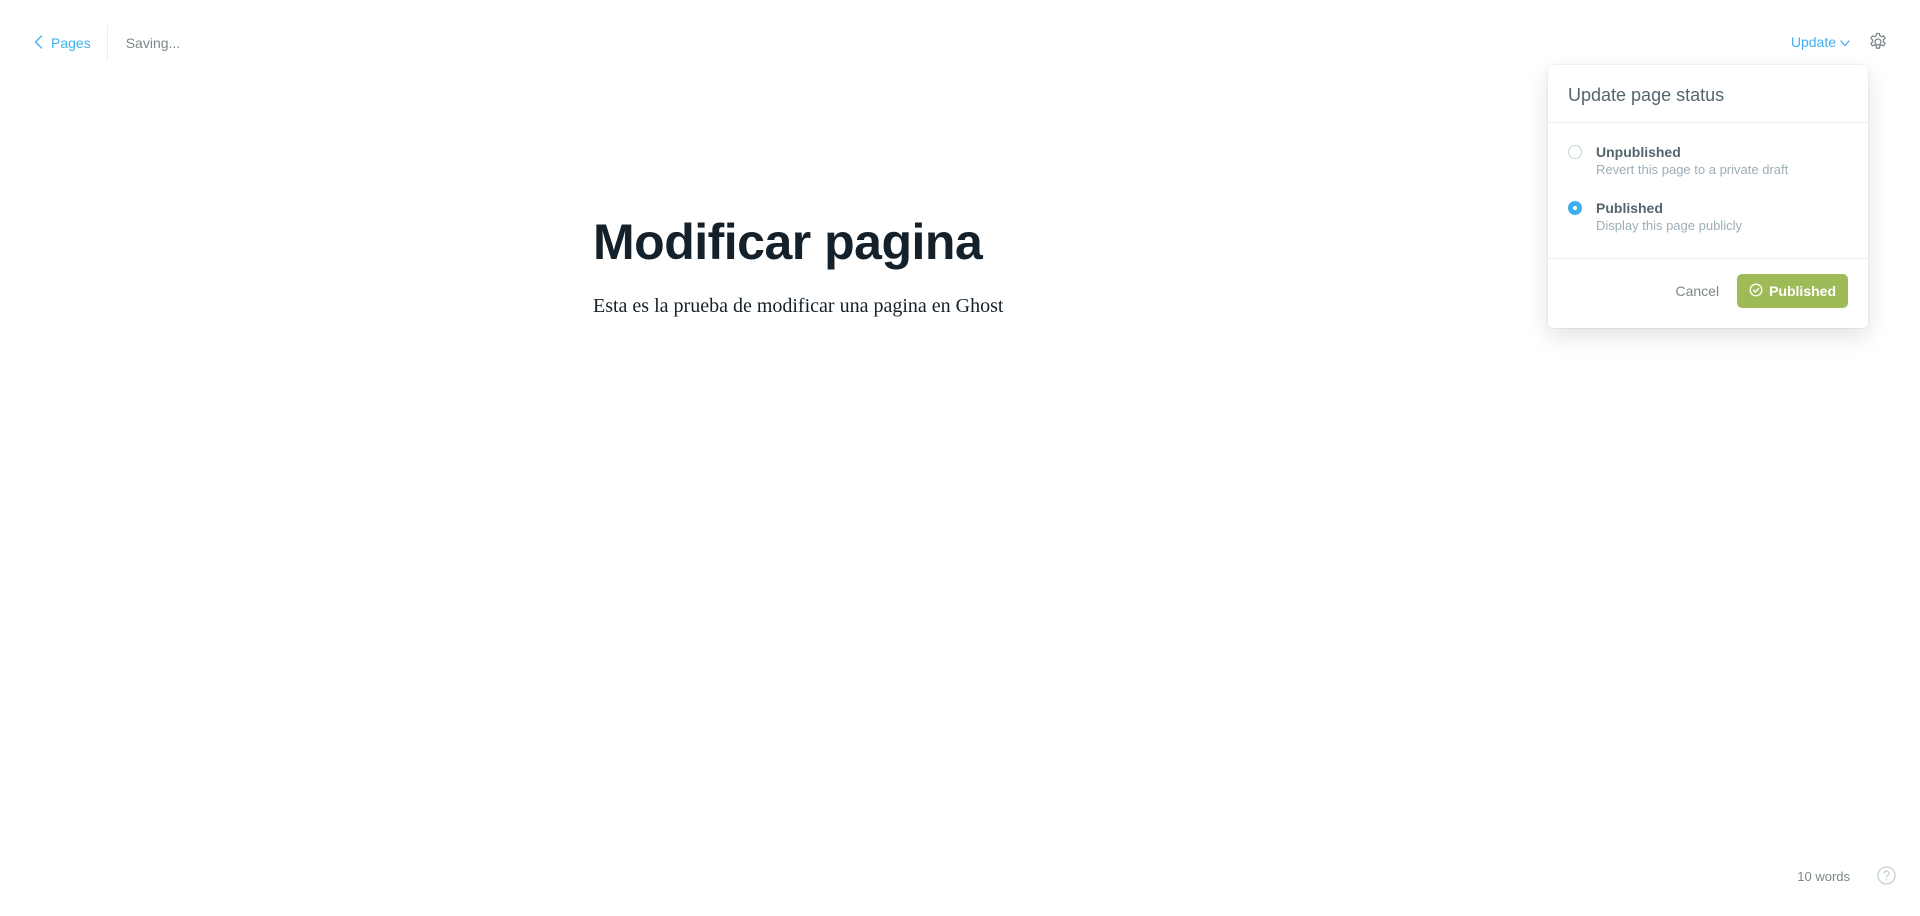 The image size is (1920, 916). I want to click on gear-icon, so click(1878, 40).